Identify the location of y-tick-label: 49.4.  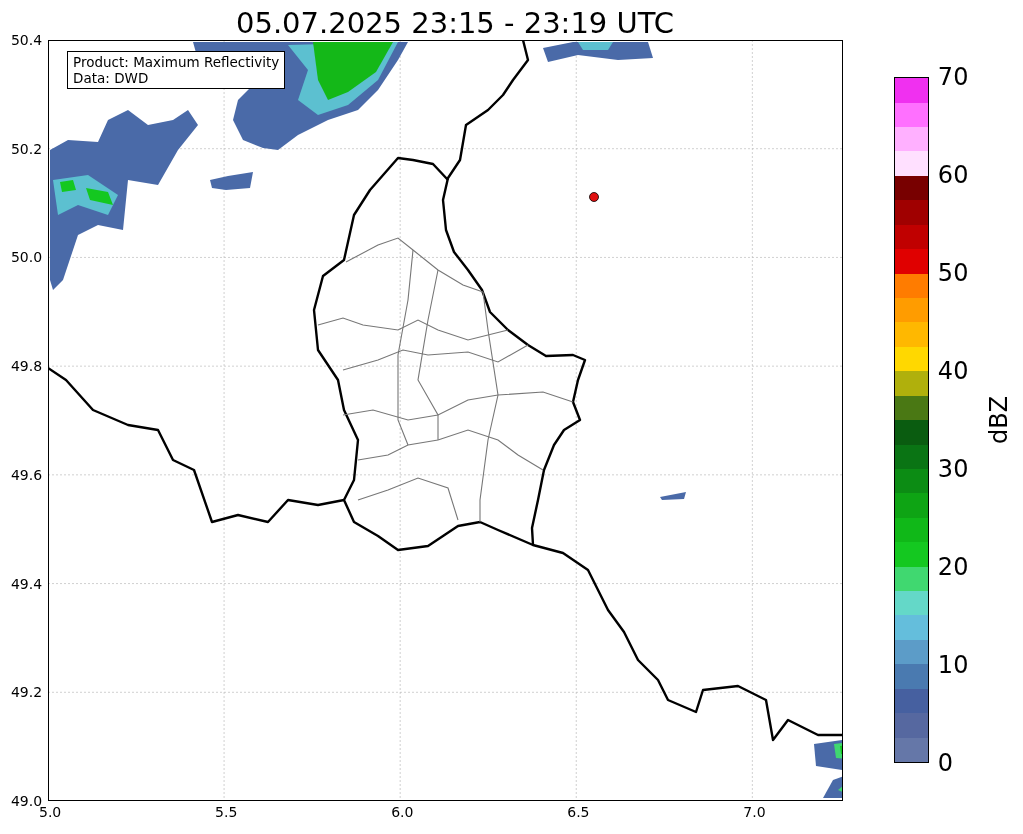
(26, 583).